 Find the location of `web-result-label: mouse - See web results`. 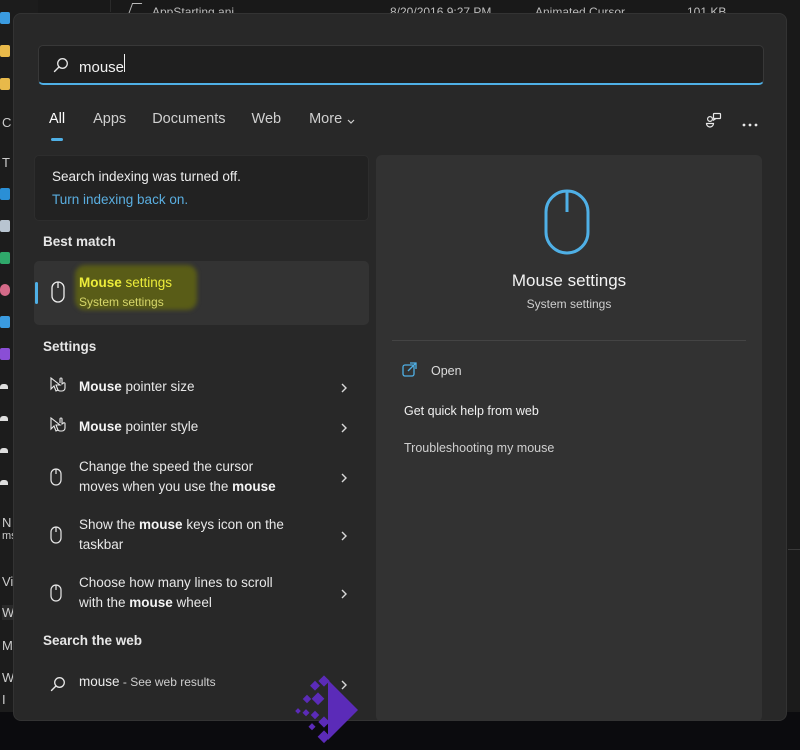

web-result-label: mouse - See web results is located at coordinates (147, 681).